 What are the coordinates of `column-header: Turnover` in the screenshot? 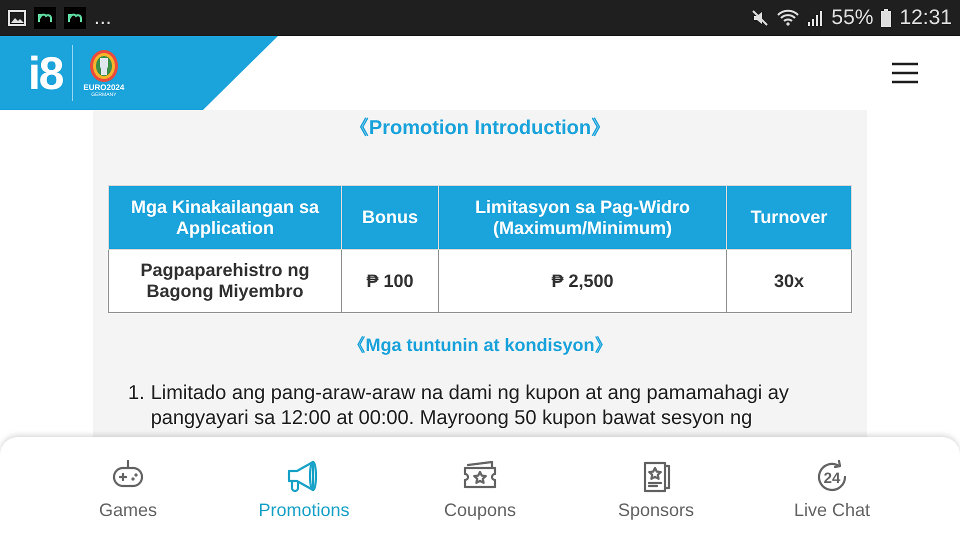 It's located at (789, 218).